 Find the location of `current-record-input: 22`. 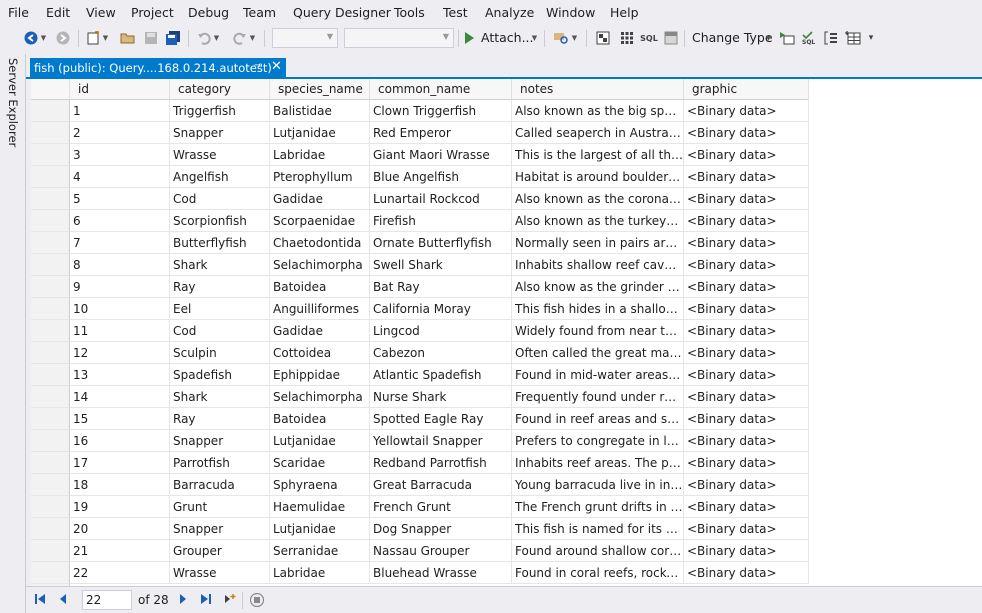

current-record-input: 22 is located at coordinates (107, 600).